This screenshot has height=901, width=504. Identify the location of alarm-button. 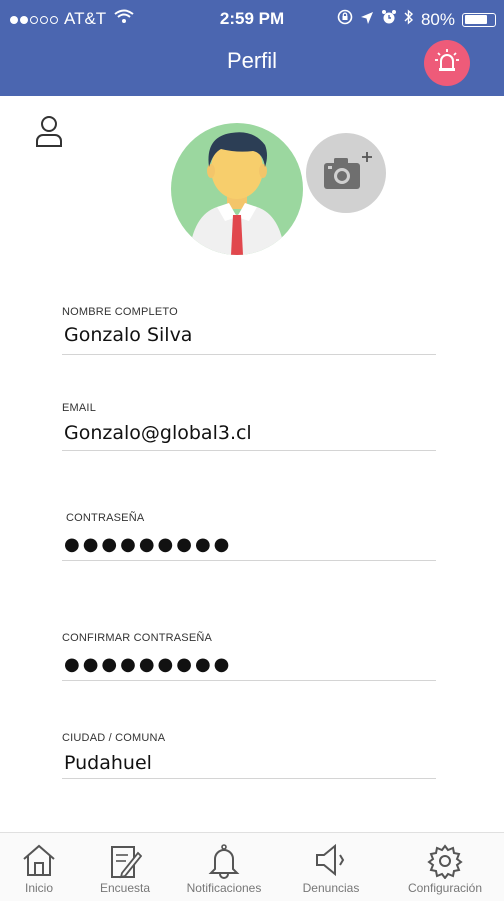
(447, 63).